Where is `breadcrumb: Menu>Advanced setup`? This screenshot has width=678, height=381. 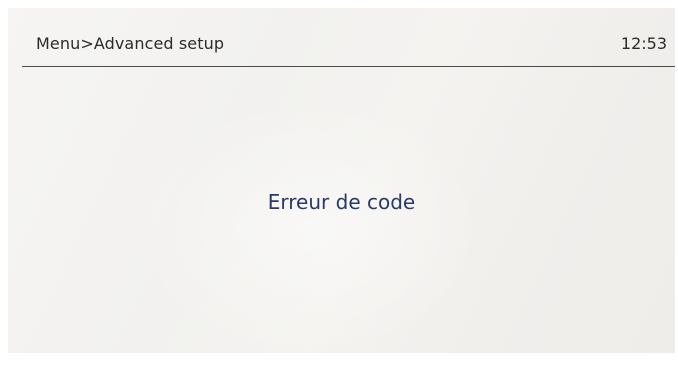 breadcrumb: Menu>Advanced setup is located at coordinates (130, 43).